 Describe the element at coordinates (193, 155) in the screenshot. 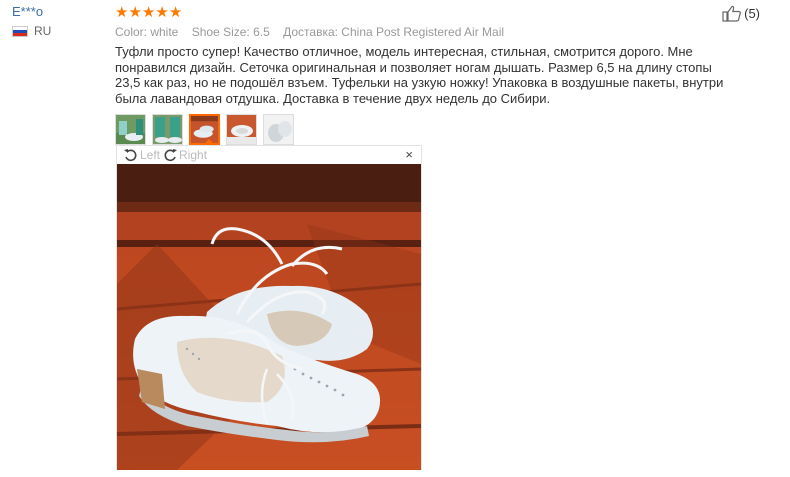

I see `rotate-right-label: Right` at that location.